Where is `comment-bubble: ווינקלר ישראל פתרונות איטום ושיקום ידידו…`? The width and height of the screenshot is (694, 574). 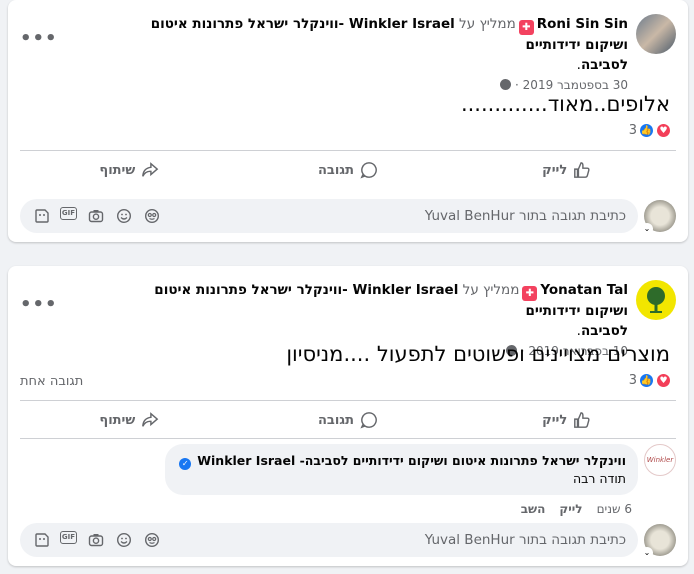
comment-bubble: ווינקלר ישראל פתרונות איטום ושיקום ידידו… is located at coordinates (401, 469).